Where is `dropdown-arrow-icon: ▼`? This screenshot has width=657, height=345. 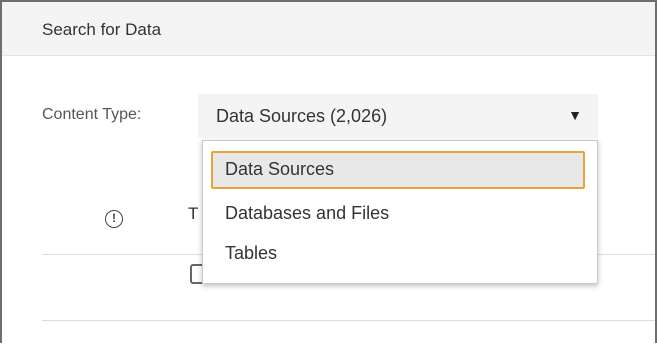
dropdown-arrow-icon: ▼ is located at coordinates (575, 115).